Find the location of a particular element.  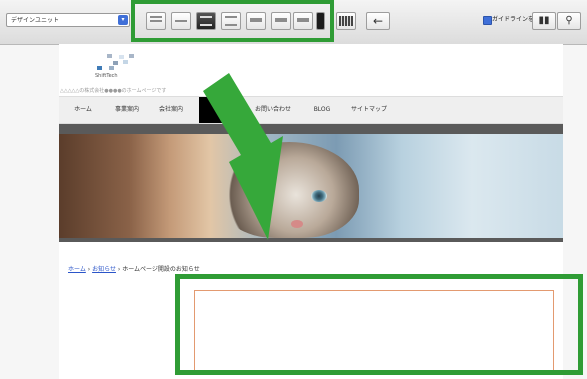

site-nav: ホーム 事業案内 会社案内 お問い合わせ BLOG サイトマップ is located at coordinates (311, 110).